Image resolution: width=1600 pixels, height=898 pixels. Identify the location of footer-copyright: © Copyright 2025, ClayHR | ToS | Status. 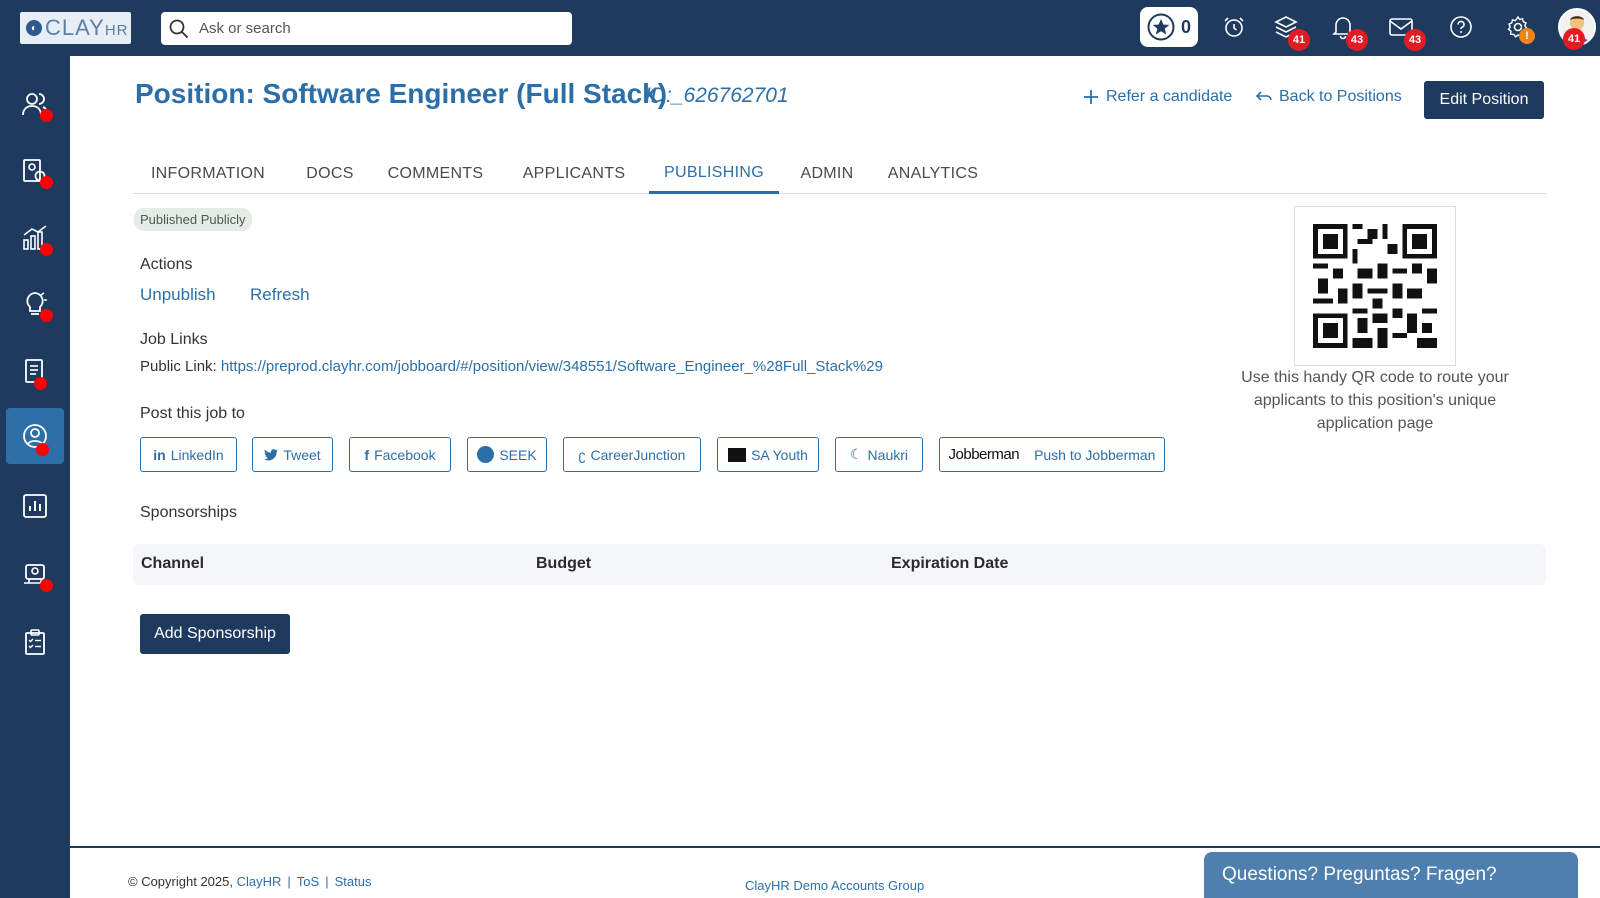
(250, 881).